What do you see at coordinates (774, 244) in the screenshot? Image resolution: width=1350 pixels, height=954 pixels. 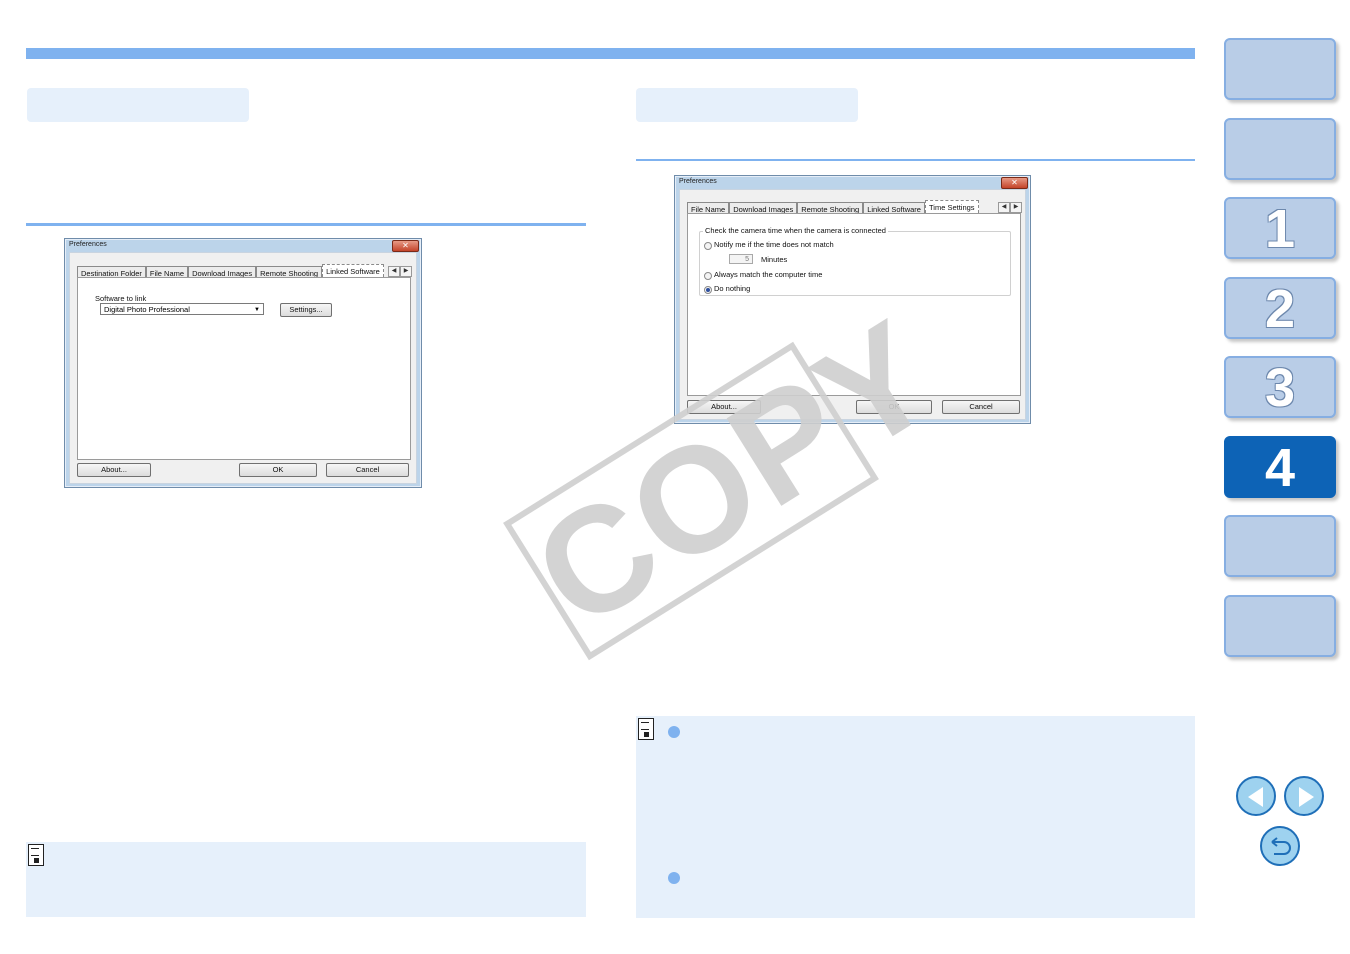 I see `option-notify-label: Notify me if the time does not match` at bounding box center [774, 244].